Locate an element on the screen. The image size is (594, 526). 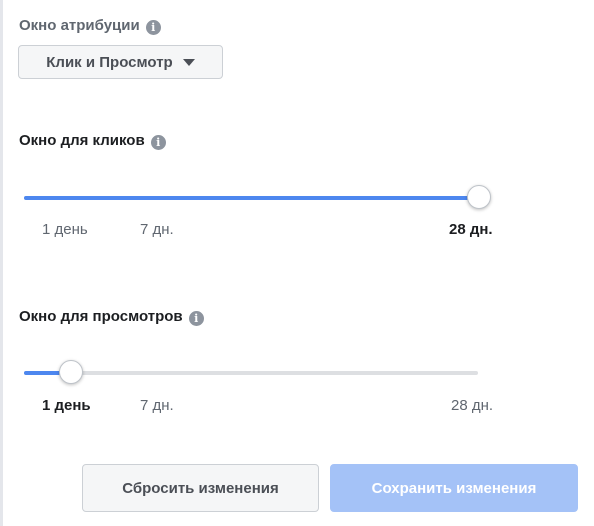
attribution-window-label: Окно атрибуции i is located at coordinates (90, 26).